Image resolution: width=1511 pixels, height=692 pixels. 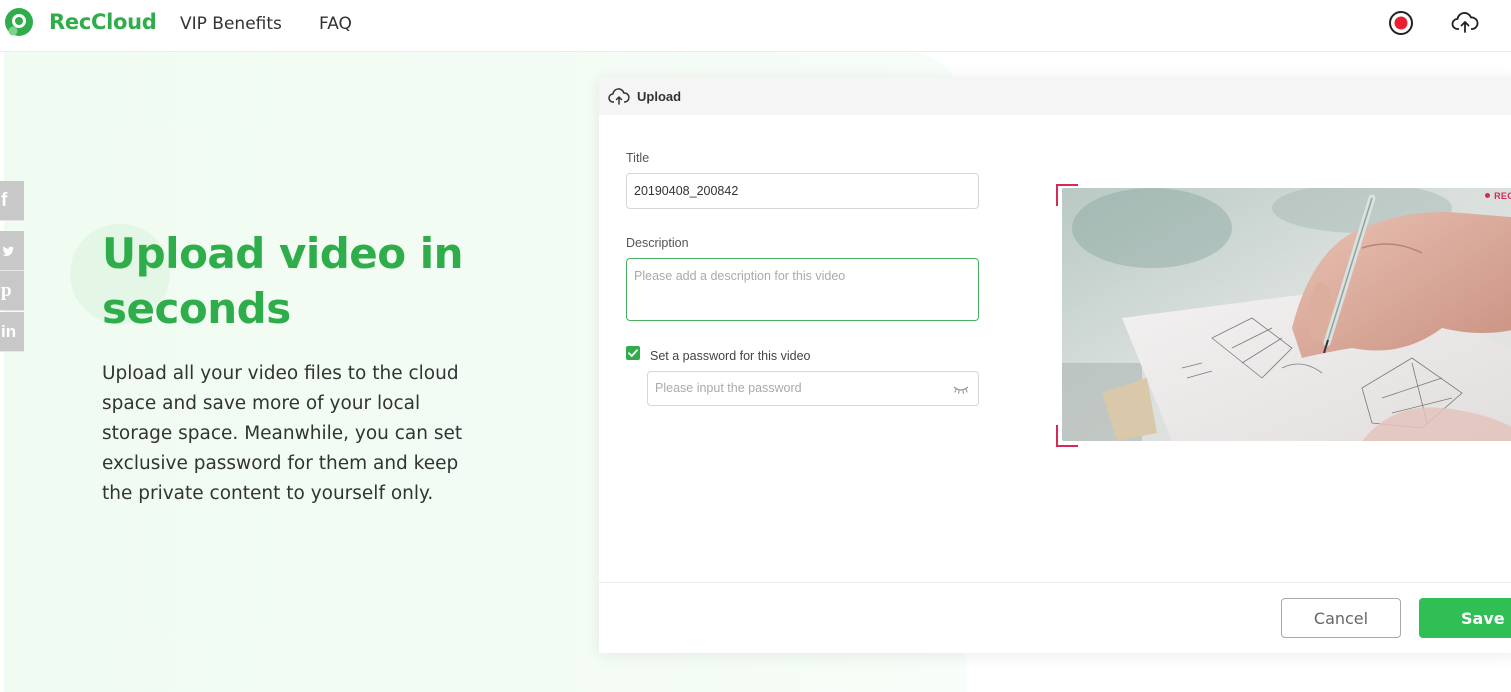 I want to click on video-preview: REC, so click(x=1283, y=315).